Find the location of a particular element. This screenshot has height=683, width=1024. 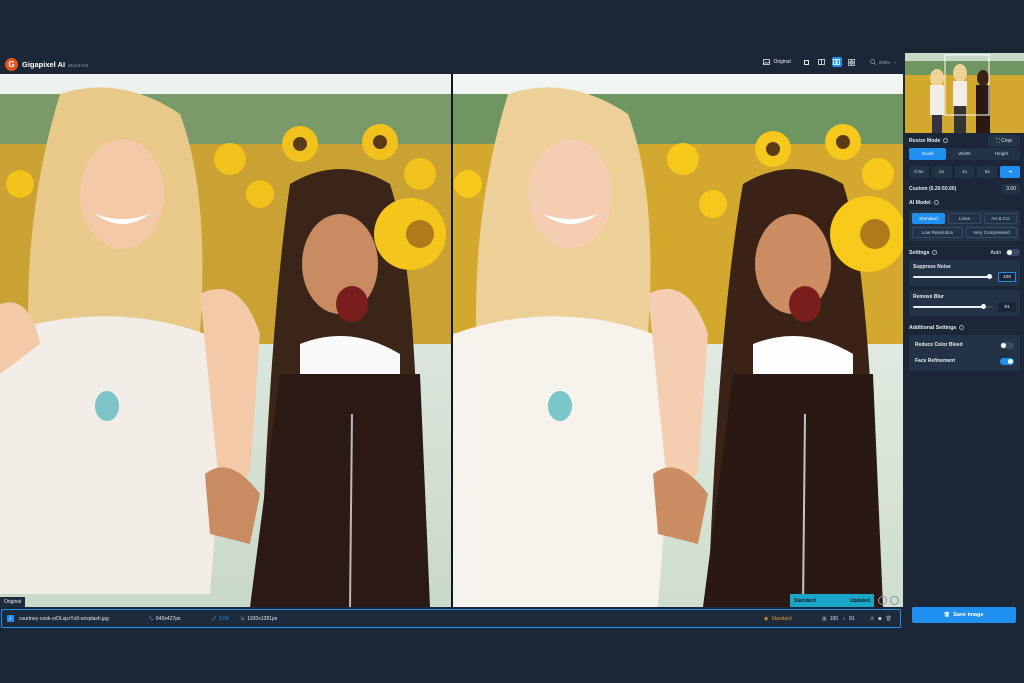

suppress-noise-handle is located at coordinates (989, 276).